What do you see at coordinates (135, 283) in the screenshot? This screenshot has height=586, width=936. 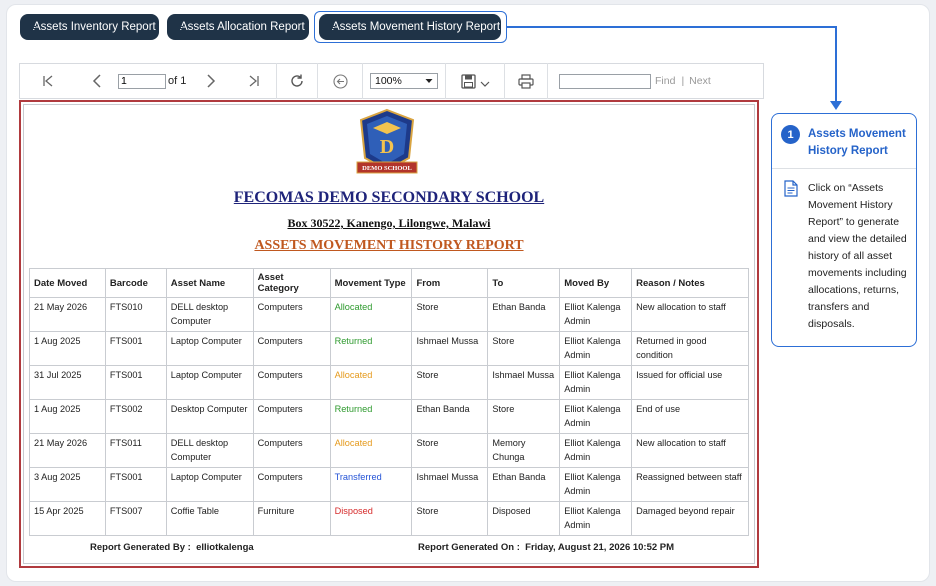 I see `column-header: Barcode` at bounding box center [135, 283].